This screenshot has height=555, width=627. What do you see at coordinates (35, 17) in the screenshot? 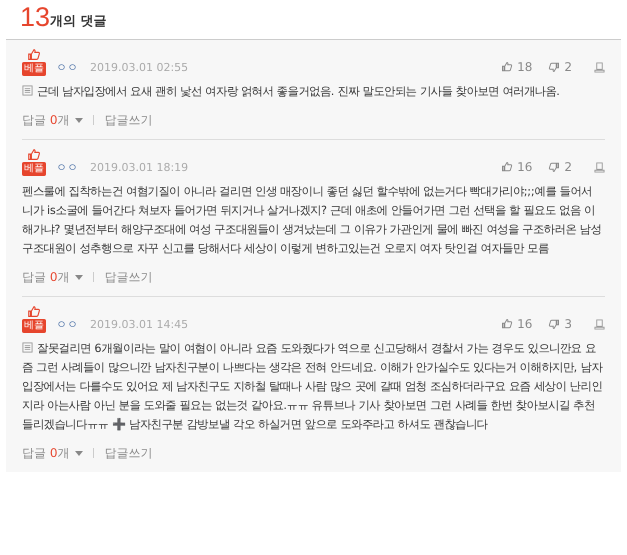
I see `comment-count: 13` at bounding box center [35, 17].